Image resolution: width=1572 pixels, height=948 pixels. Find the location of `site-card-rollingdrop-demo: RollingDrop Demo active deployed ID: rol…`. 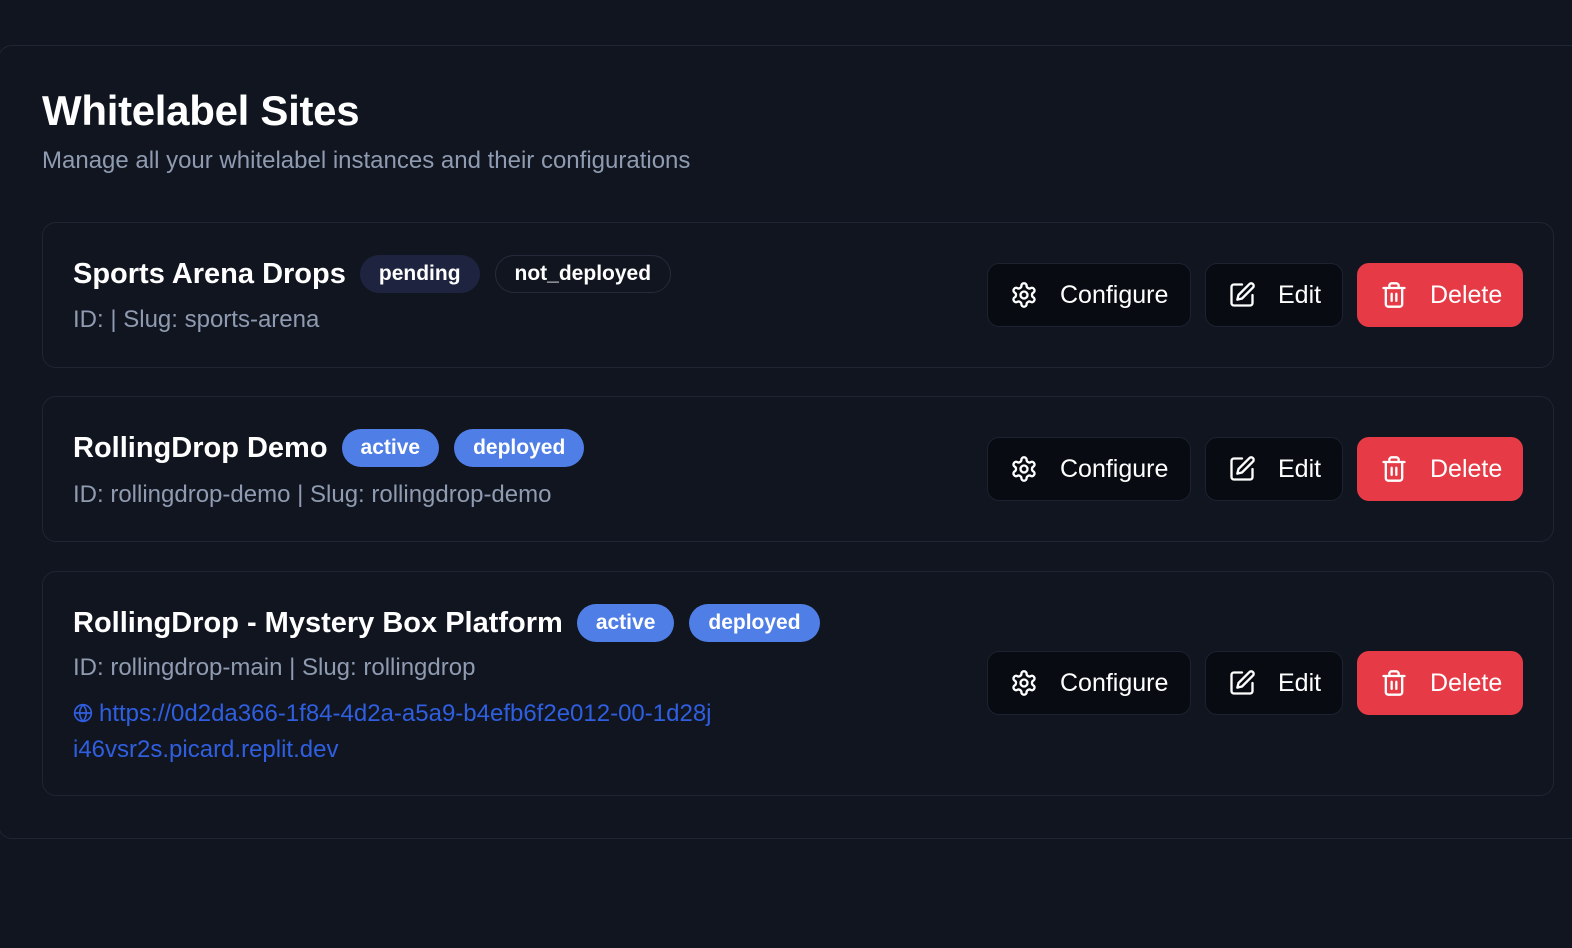

site-card-rollingdrop-demo: RollingDrop Demo active deployed ID: rol… is located at coordinates (798, 469).